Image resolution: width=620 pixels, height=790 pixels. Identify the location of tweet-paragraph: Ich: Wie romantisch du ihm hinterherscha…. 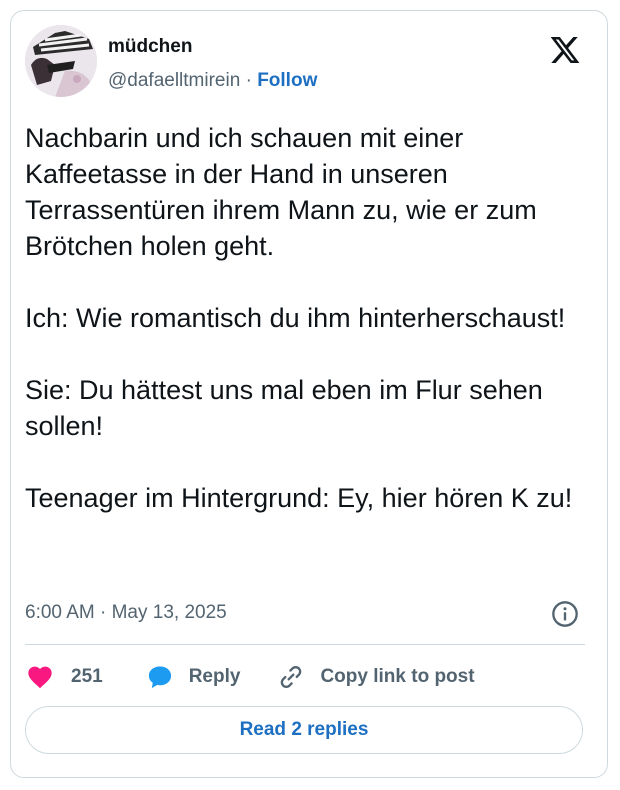
(295, 318).